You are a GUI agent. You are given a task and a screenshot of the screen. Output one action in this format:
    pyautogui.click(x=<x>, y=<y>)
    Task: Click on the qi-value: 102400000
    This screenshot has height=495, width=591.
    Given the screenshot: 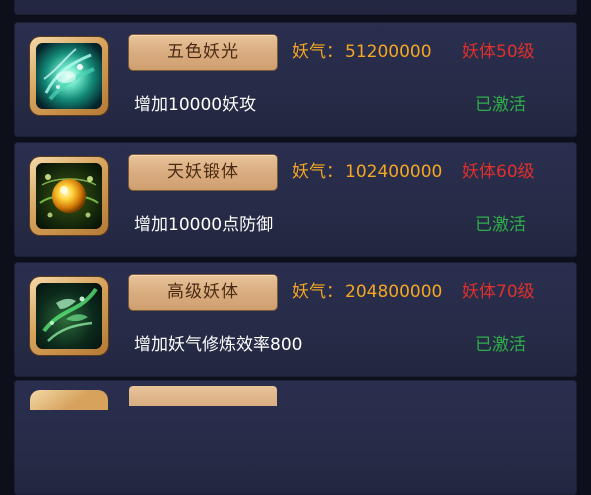 What is the action you would take?
    pyautogui.click(x=394, y=172)
    